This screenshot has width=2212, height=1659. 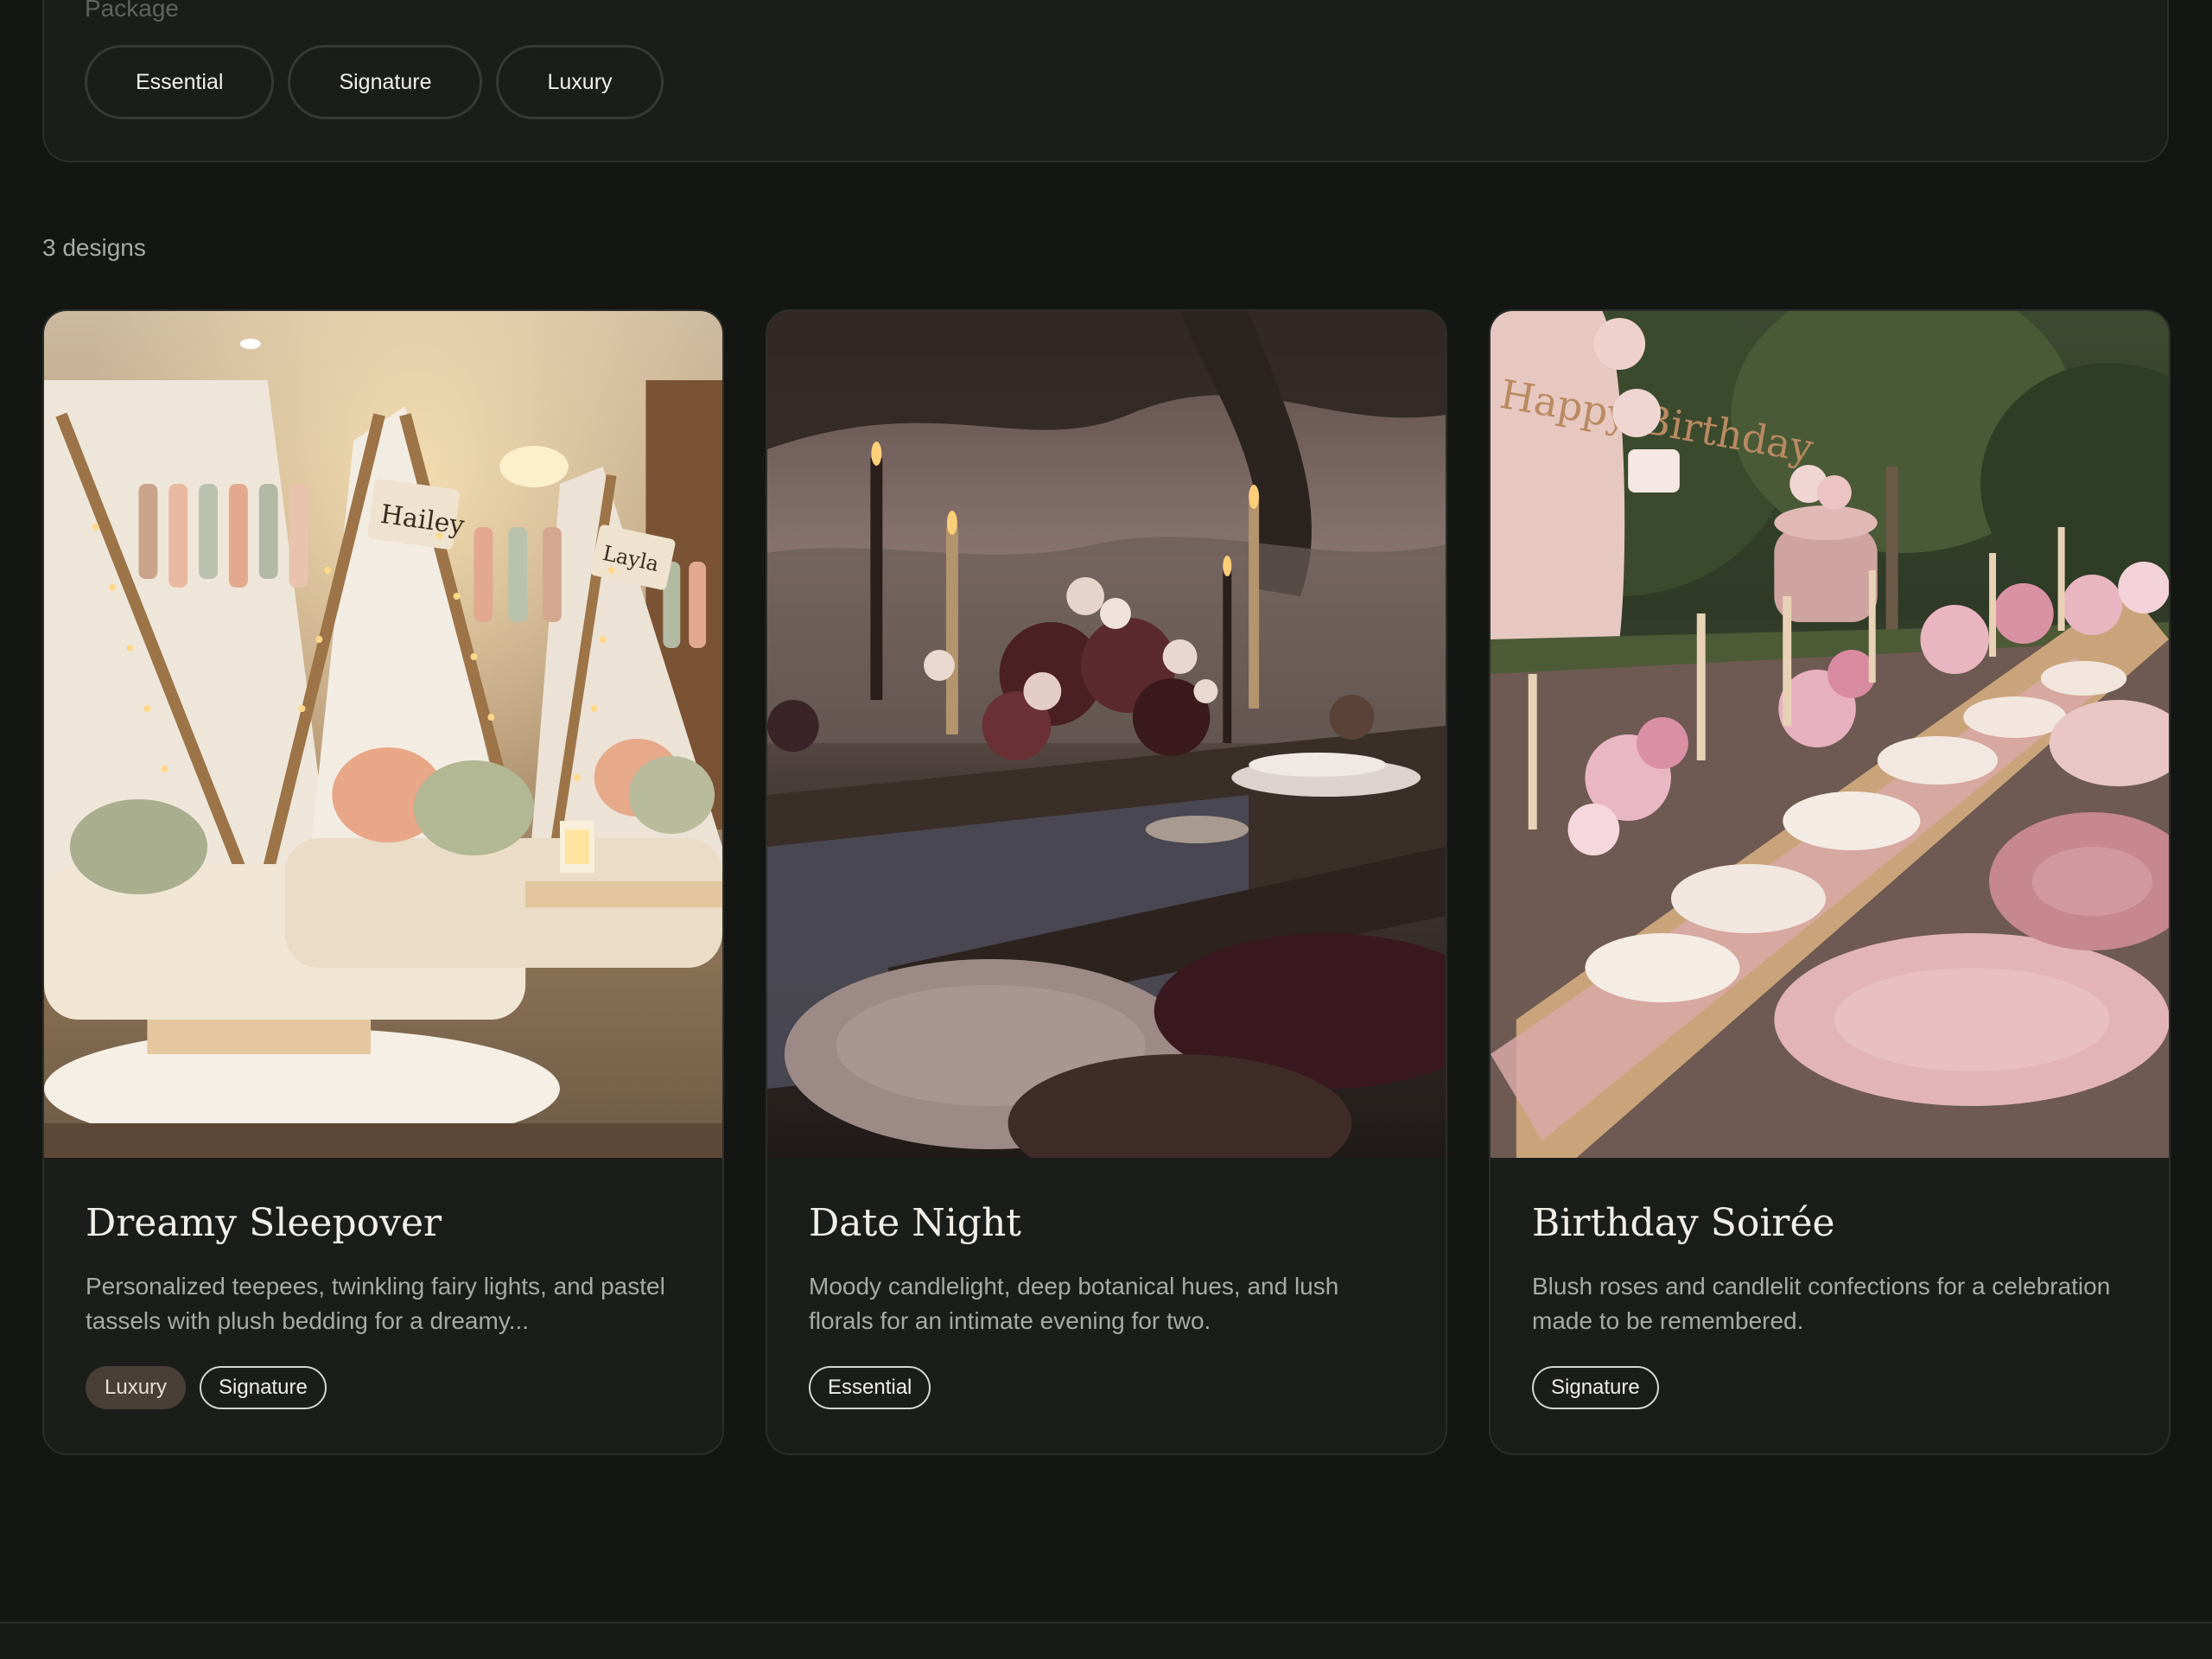 What do you see at coordinates (1106, 1641) in the screenshot?
I see `footer` at bounding box center [1106, 1641].